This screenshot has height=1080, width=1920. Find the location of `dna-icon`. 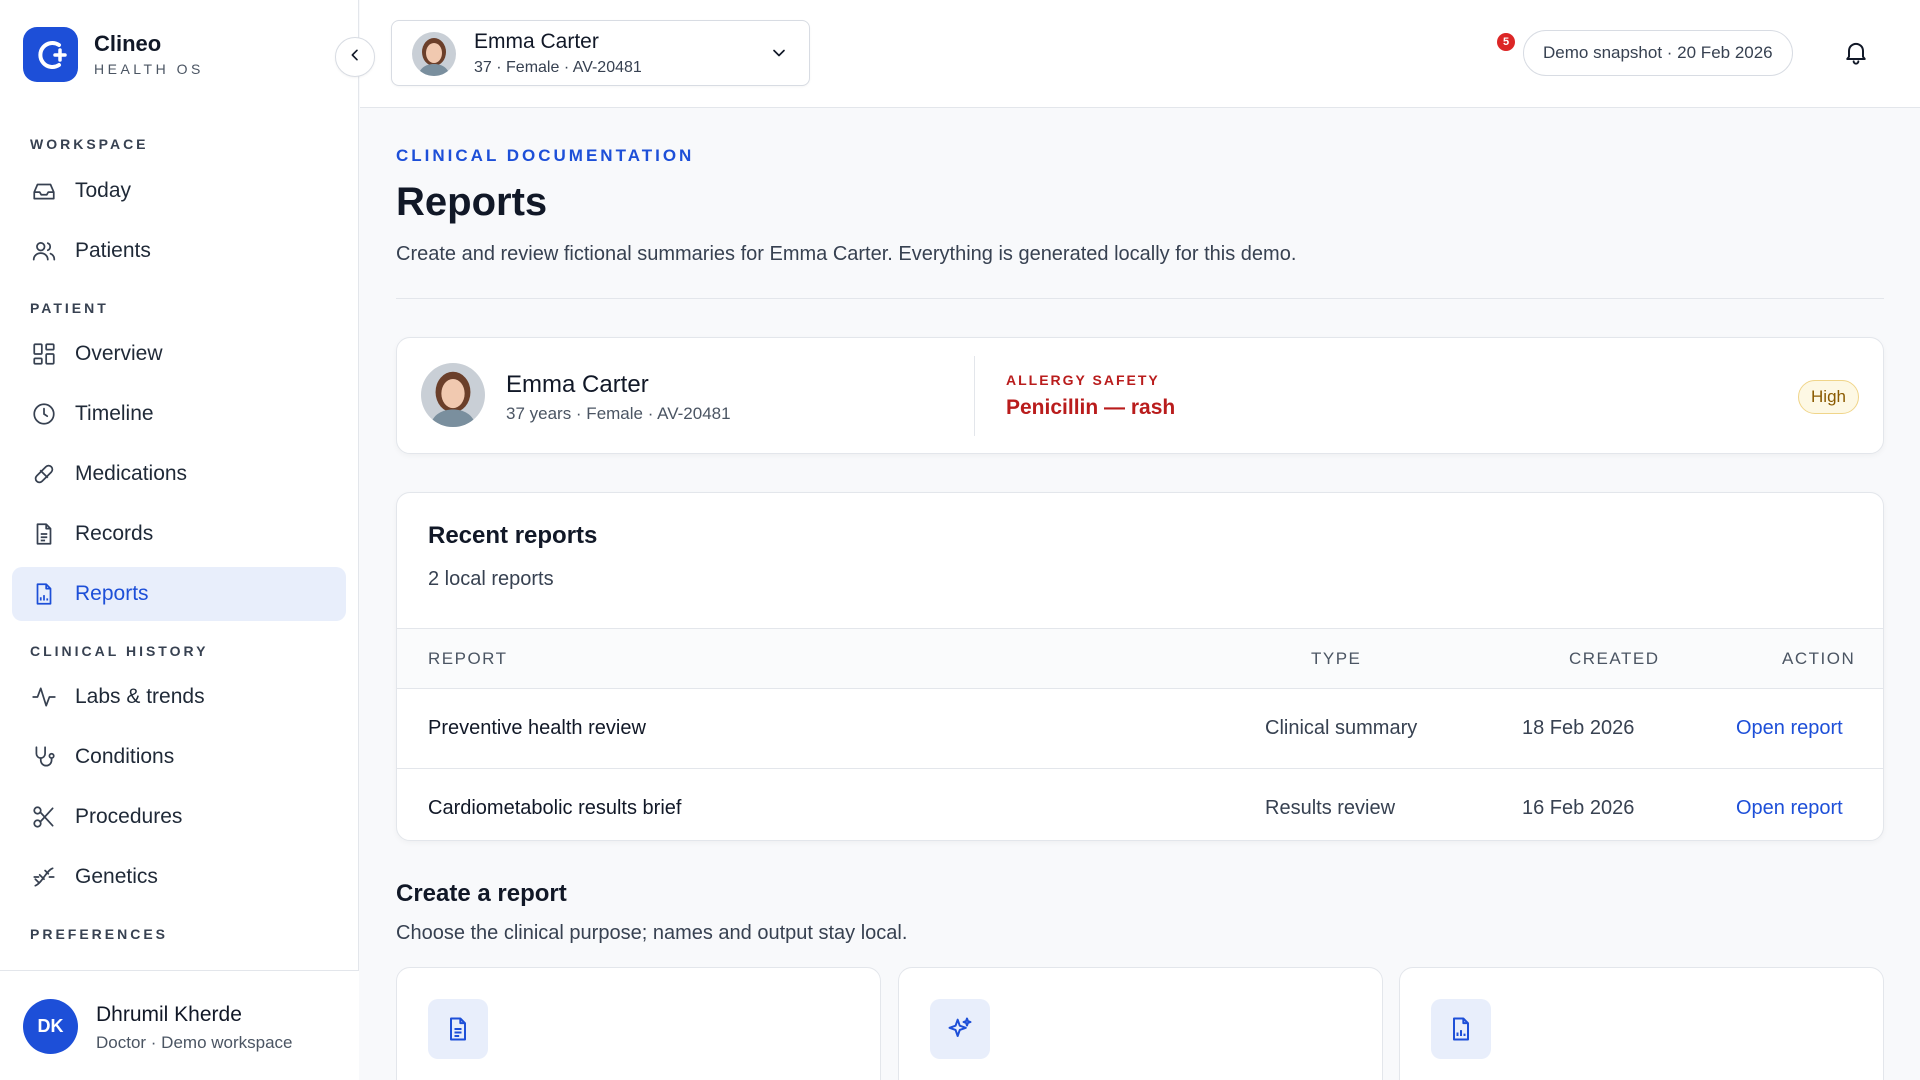

dna-icon is located at coordinates (44, 877).